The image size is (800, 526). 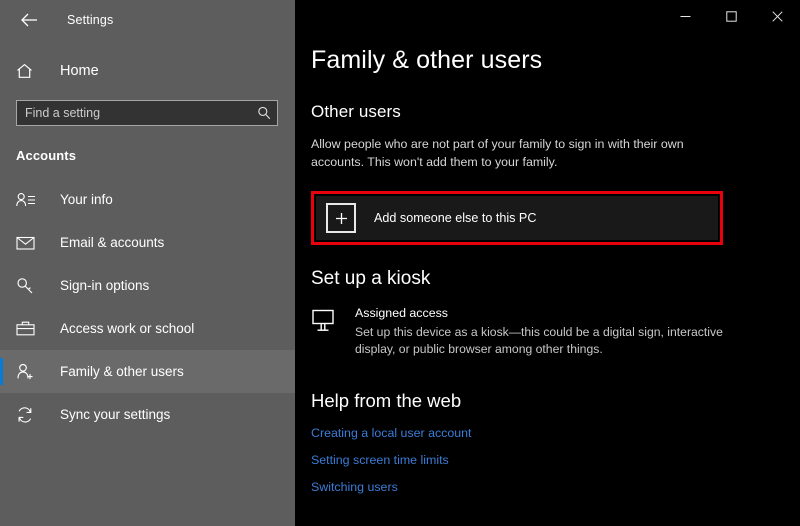 What do you see at coordinates (380, 460) in the screenshot?
I see `help-link-setting-screen-time-limits: Setting screen time limits` at bounding box center [380, 460].